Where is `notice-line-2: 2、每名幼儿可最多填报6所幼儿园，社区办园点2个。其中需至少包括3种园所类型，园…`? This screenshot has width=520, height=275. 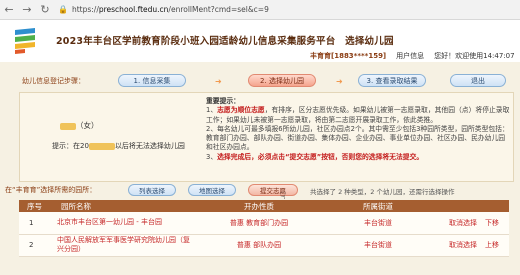 notice-line-2: 2、每名幼儿可最多填报6所幼儿园，社区办园点2个。其中需至少包括3种园所类型，园… is located at coordinates (357, 138).